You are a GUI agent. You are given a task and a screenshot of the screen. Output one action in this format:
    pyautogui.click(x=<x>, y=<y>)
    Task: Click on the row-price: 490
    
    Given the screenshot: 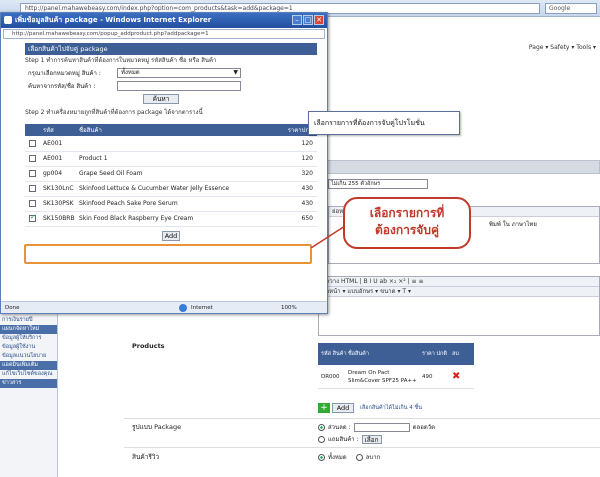 What is the action you would take?
    pyautogui.click(x=427, y=376)
    